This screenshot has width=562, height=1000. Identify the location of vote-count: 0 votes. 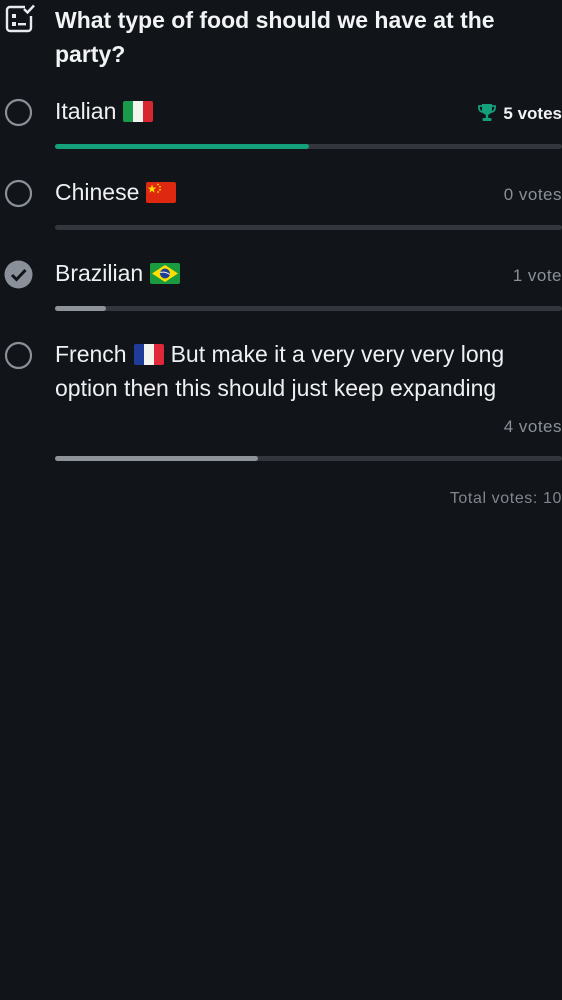
(533, 195).